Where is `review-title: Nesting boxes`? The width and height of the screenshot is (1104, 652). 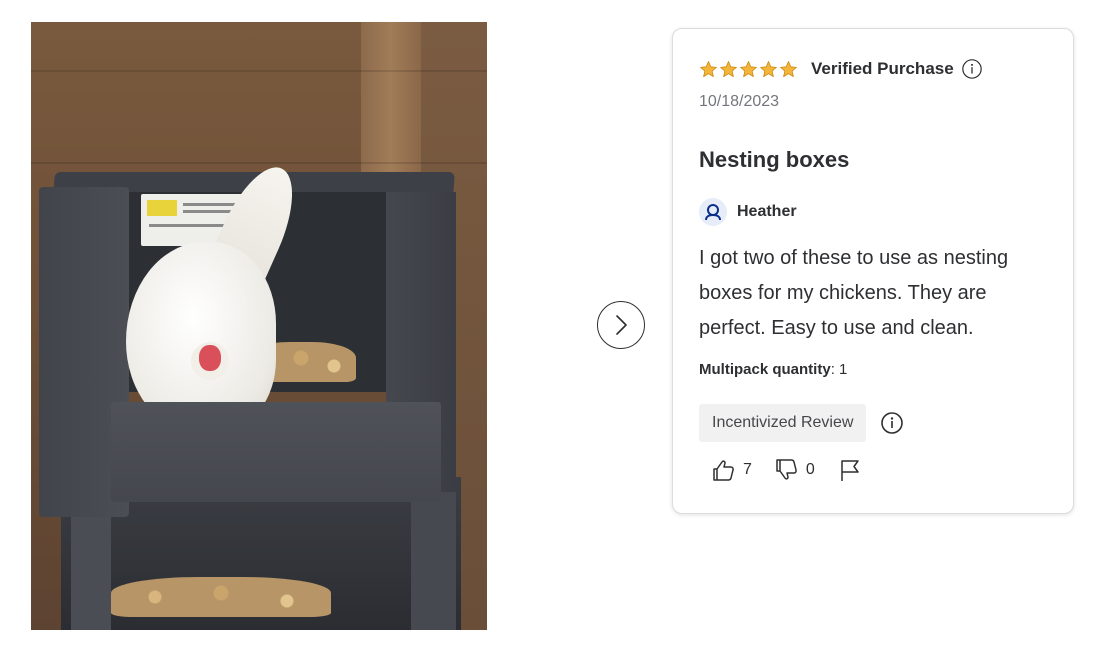 review-title: Nesting boxes is located at coordinates (774, 159).